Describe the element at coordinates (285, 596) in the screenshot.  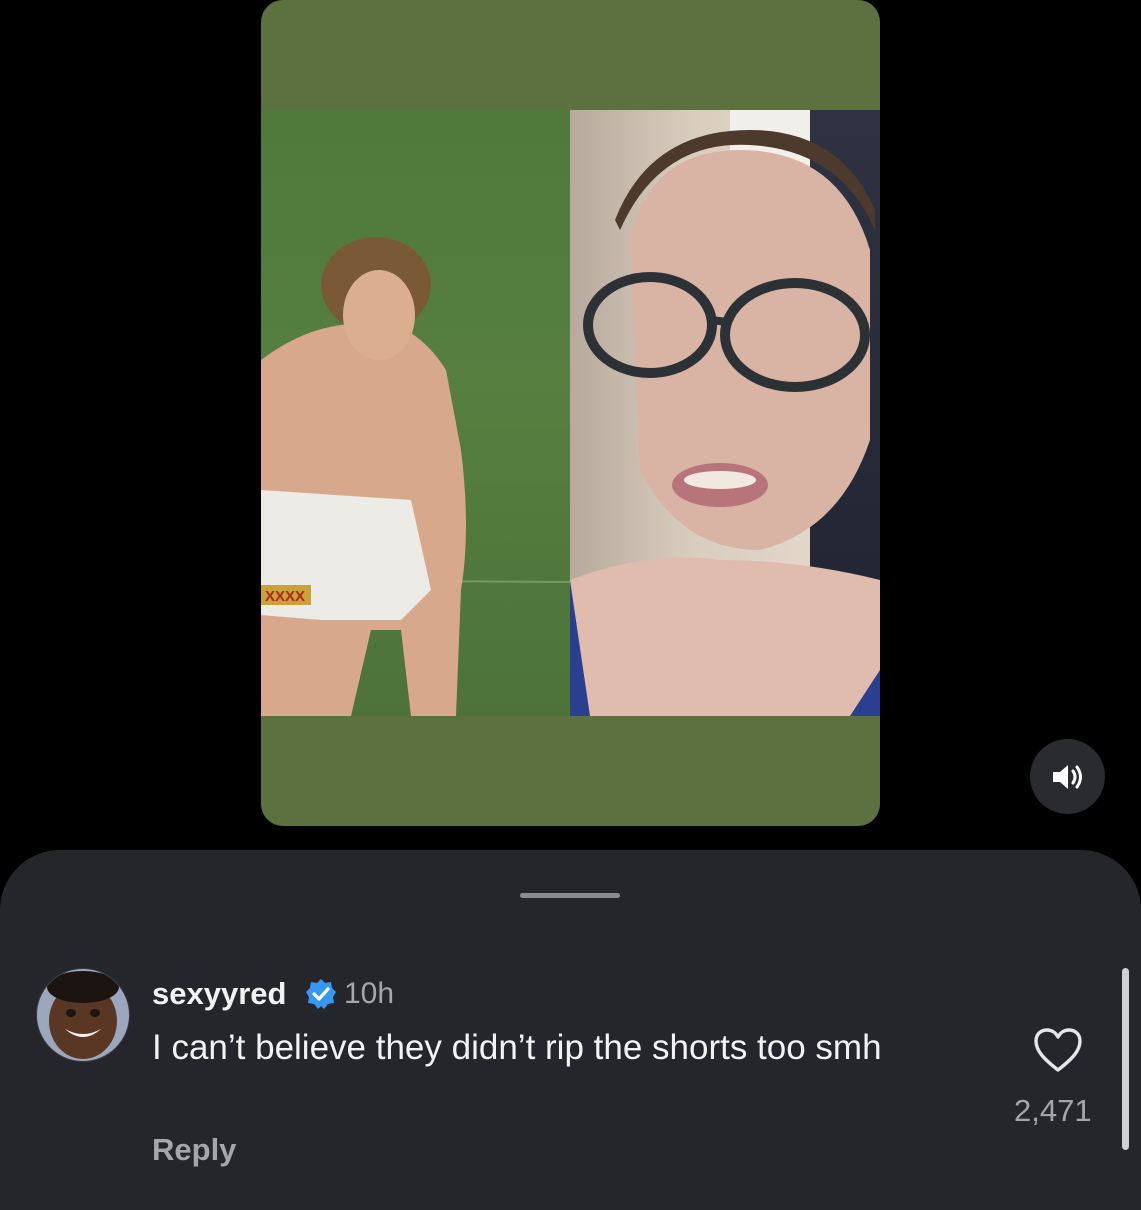
I see `shorts-logo: XXXX` at that location.